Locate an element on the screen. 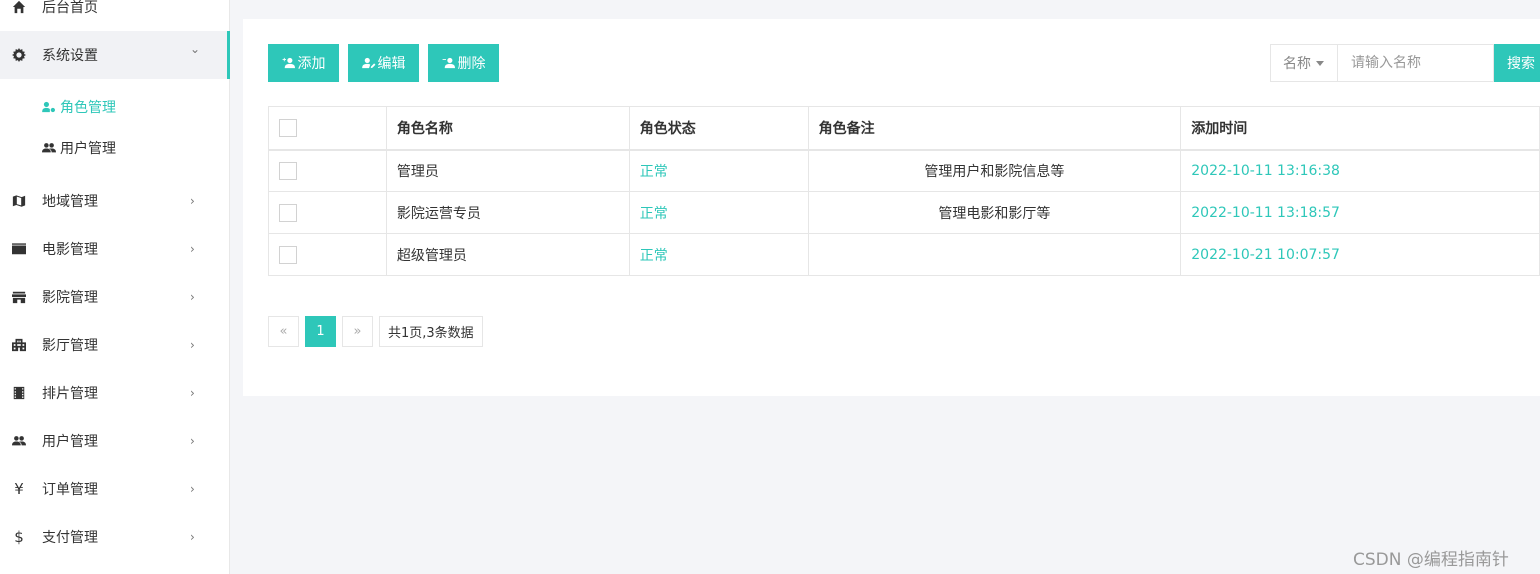 This screenshot has height=574, width=1540. map-icon is located at coordinates (19, 201).